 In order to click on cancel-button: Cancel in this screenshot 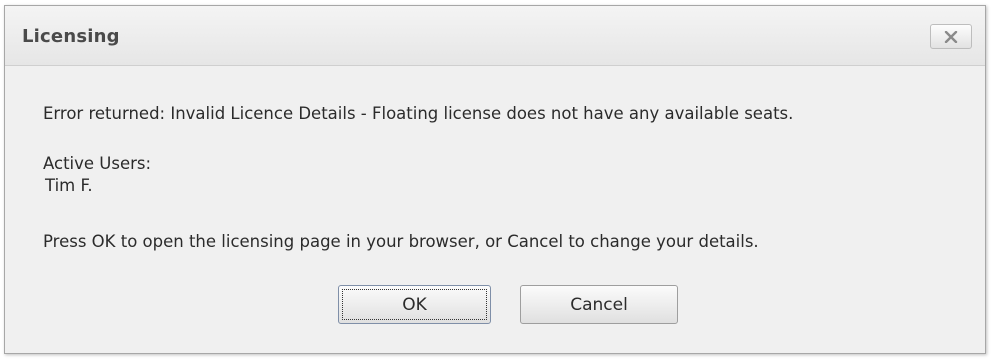, I will do `click(599, 304)`.